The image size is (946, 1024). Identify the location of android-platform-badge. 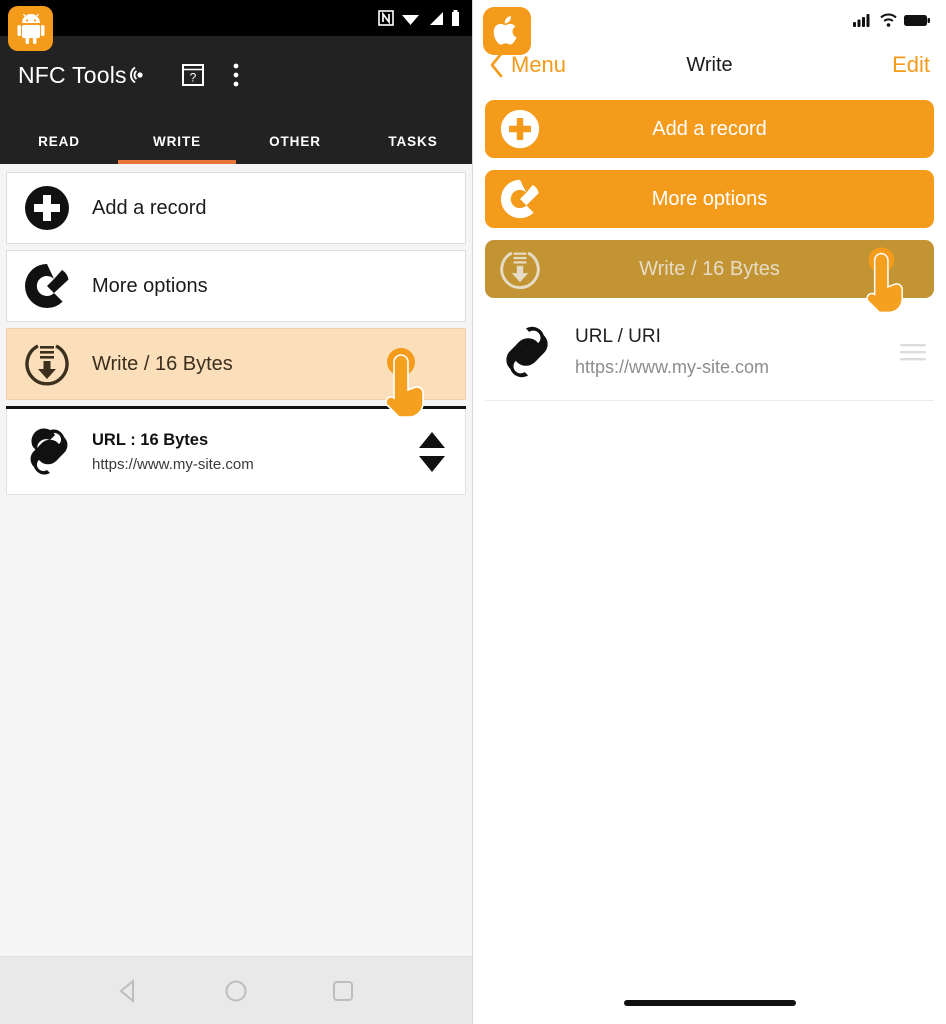
(30, 28).